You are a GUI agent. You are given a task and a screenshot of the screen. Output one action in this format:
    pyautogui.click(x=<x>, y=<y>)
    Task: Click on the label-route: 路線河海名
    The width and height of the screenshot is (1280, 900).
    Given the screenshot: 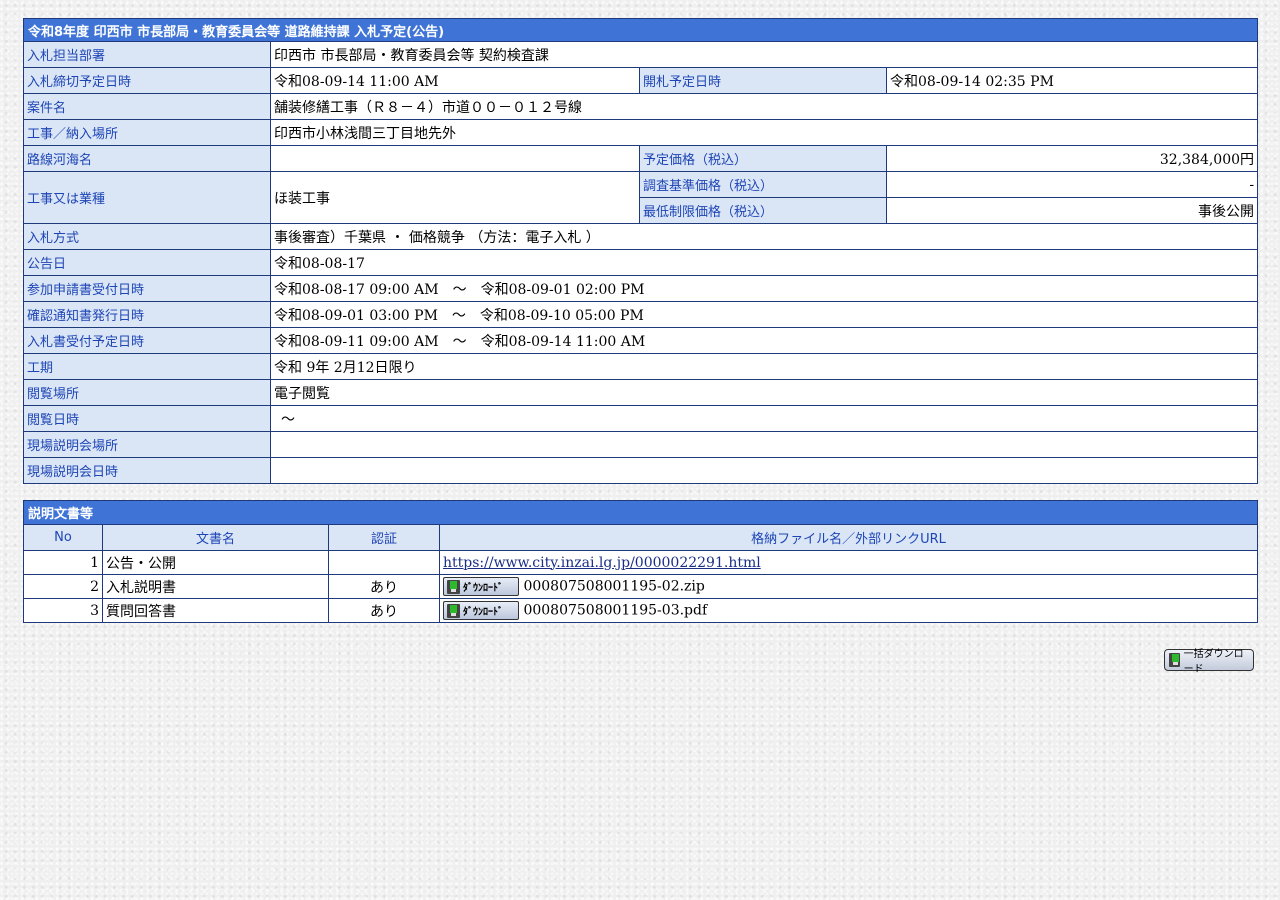 What is the action you would take?
    pyautogui.click(x=147, y=158)
    